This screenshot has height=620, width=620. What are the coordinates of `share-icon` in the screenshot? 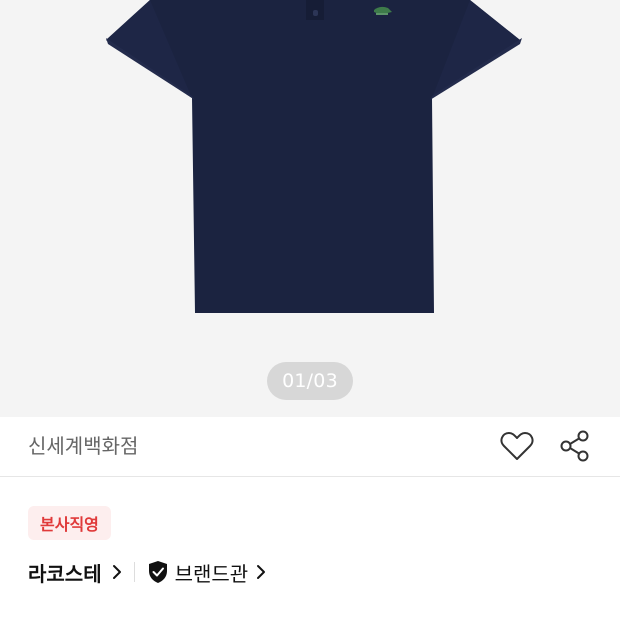 It's located at (574, 446).